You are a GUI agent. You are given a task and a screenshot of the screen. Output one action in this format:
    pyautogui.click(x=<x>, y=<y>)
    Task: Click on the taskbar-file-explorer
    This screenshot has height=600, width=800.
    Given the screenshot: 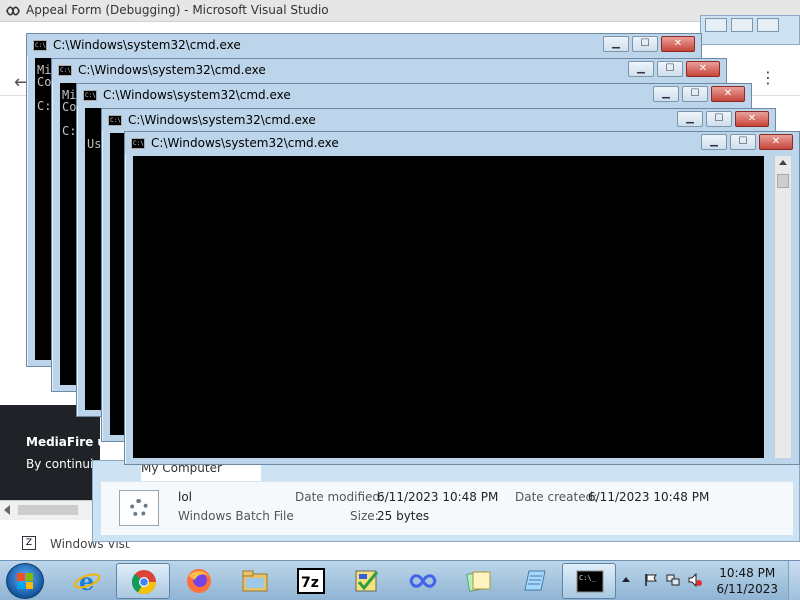 What is the action you would take?
    pyautogui.click(x=255, y=581)
    